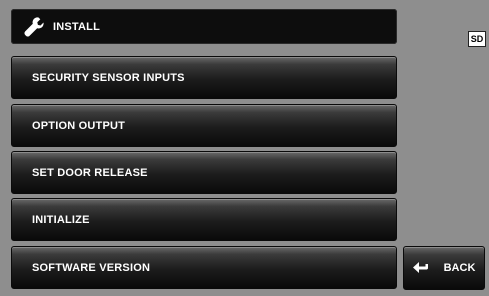 This screenshot has width=489, height=296. I want to click on initialize-button: INITIALIZE, so click(204, 219).